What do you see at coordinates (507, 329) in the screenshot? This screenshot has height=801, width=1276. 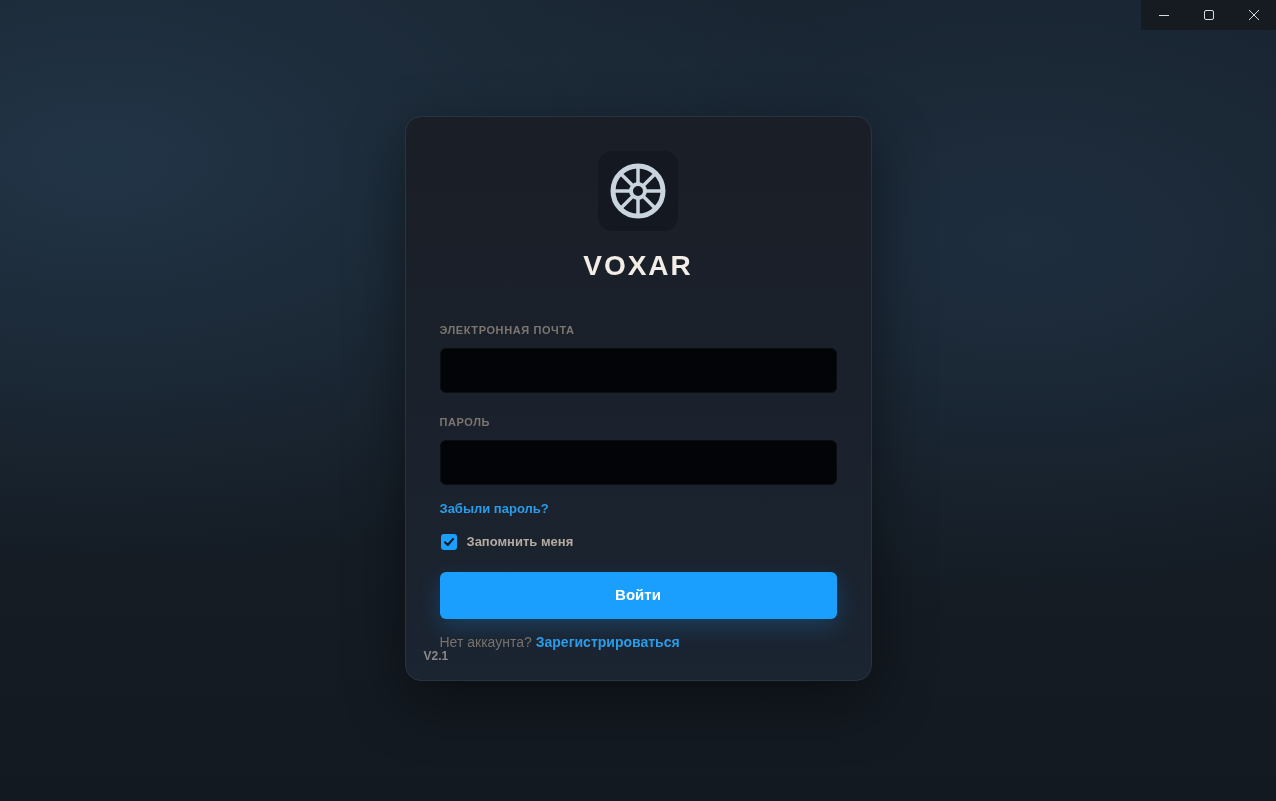 I see `field-label: ЭЛЕКТРОННАЯ ПОЧТА` at bounding box center [507, 329].